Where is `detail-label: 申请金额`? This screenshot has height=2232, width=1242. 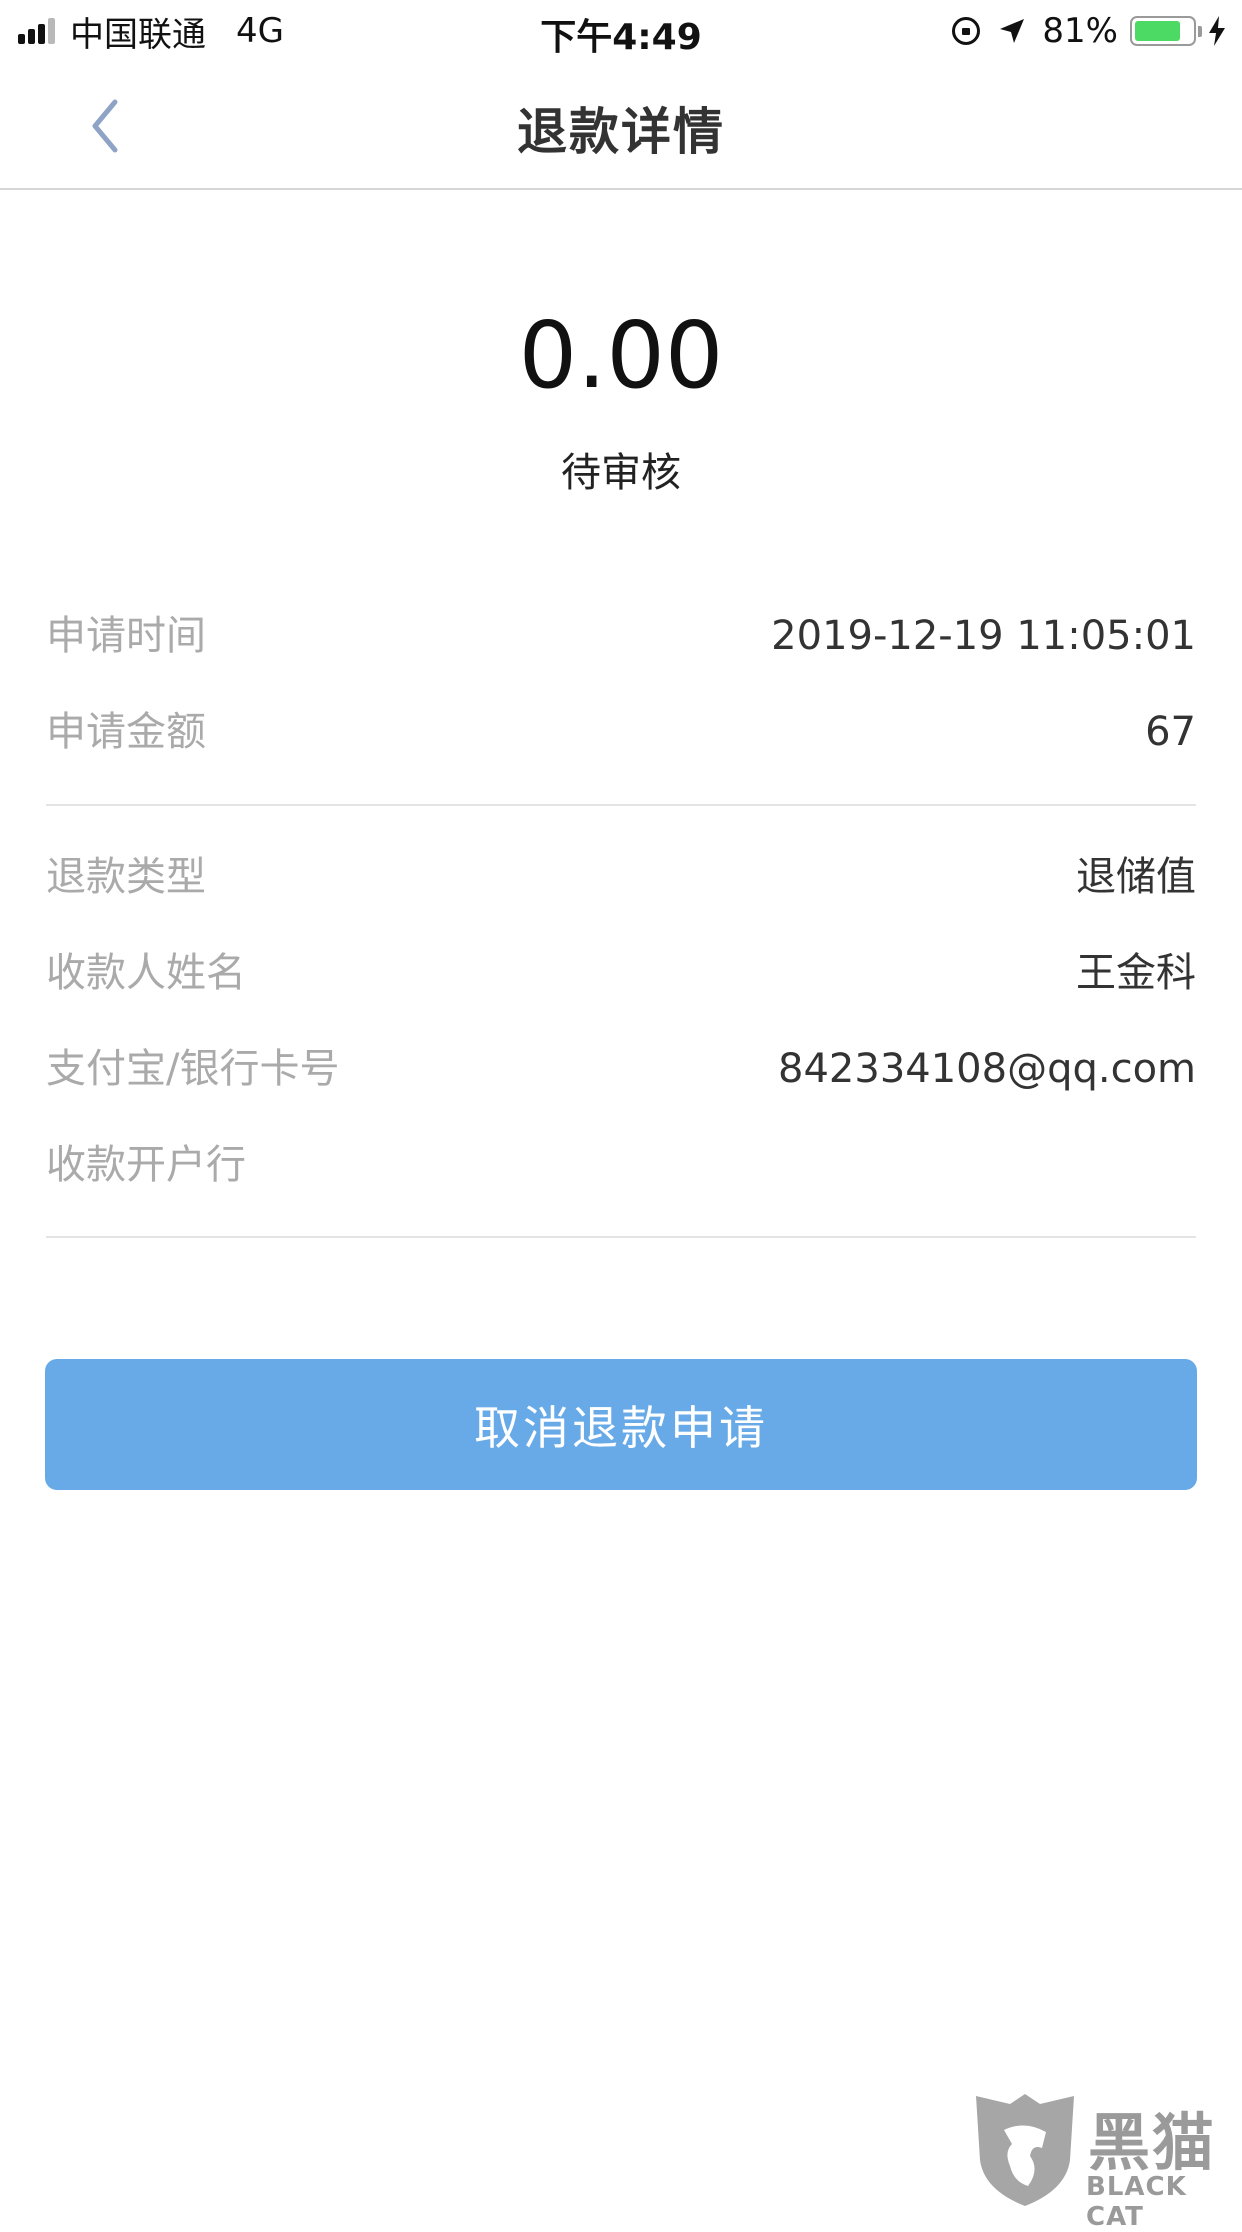
detail-label: 申请金额 is located at coordinates (126, 732).